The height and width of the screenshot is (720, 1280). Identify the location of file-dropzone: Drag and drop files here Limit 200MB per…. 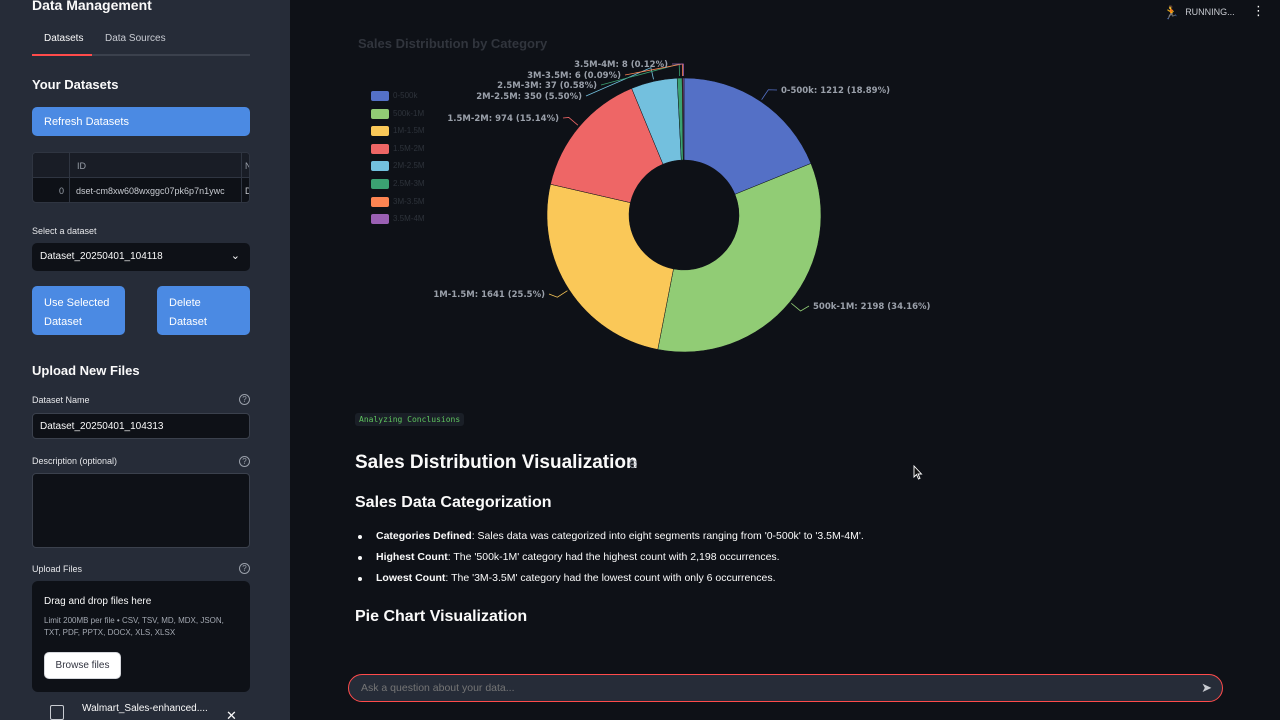
(141, 636).